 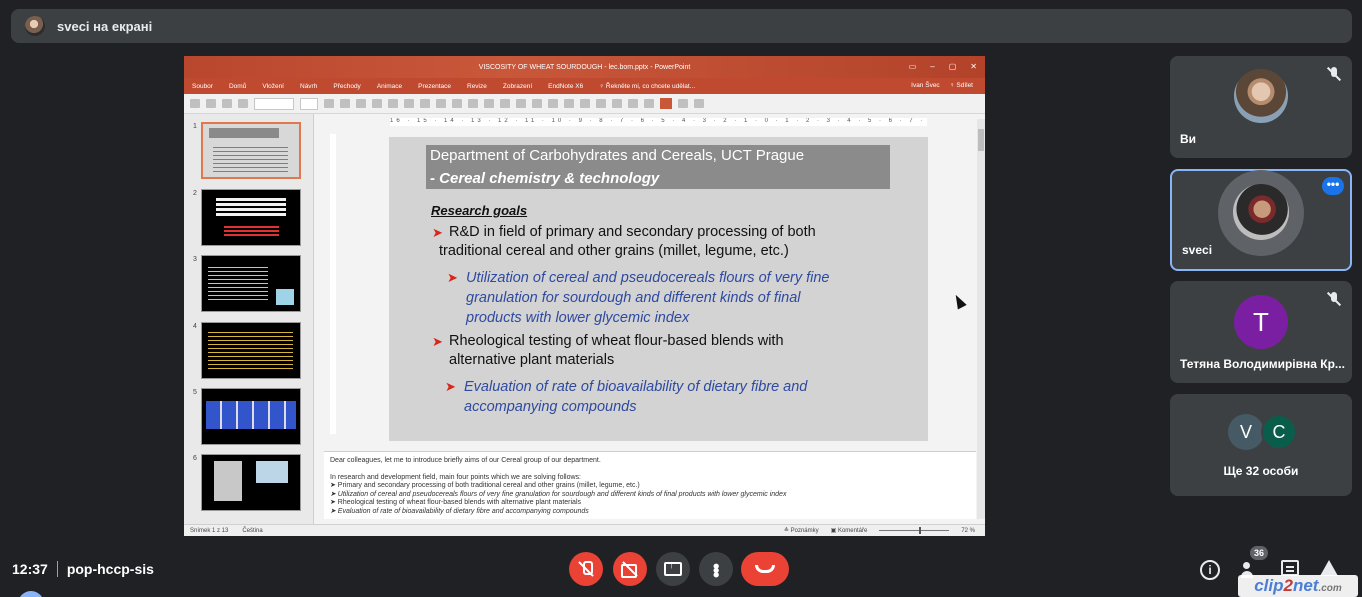 What do you see at coordinates (1329, 568) in the screenshot?
I see `activities-icon` at bounding box center [1329, 568].